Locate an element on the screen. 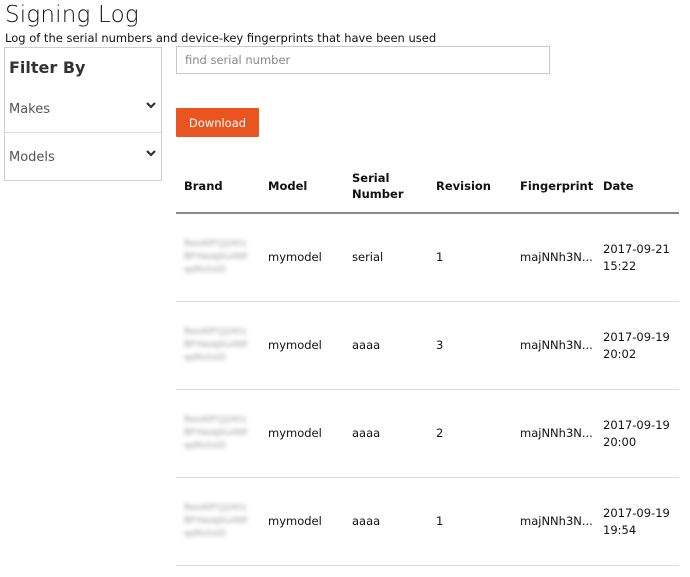  time-value: 20:00 is located at coordinates (620, 441).